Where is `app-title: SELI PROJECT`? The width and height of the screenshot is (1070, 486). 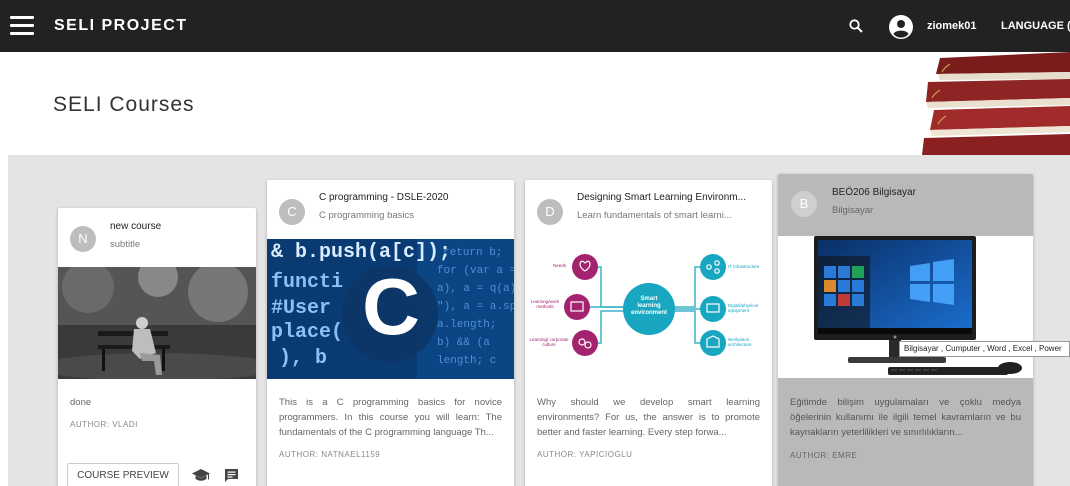 app-title: SELI PROJECT is located at coordinates (121, 26).